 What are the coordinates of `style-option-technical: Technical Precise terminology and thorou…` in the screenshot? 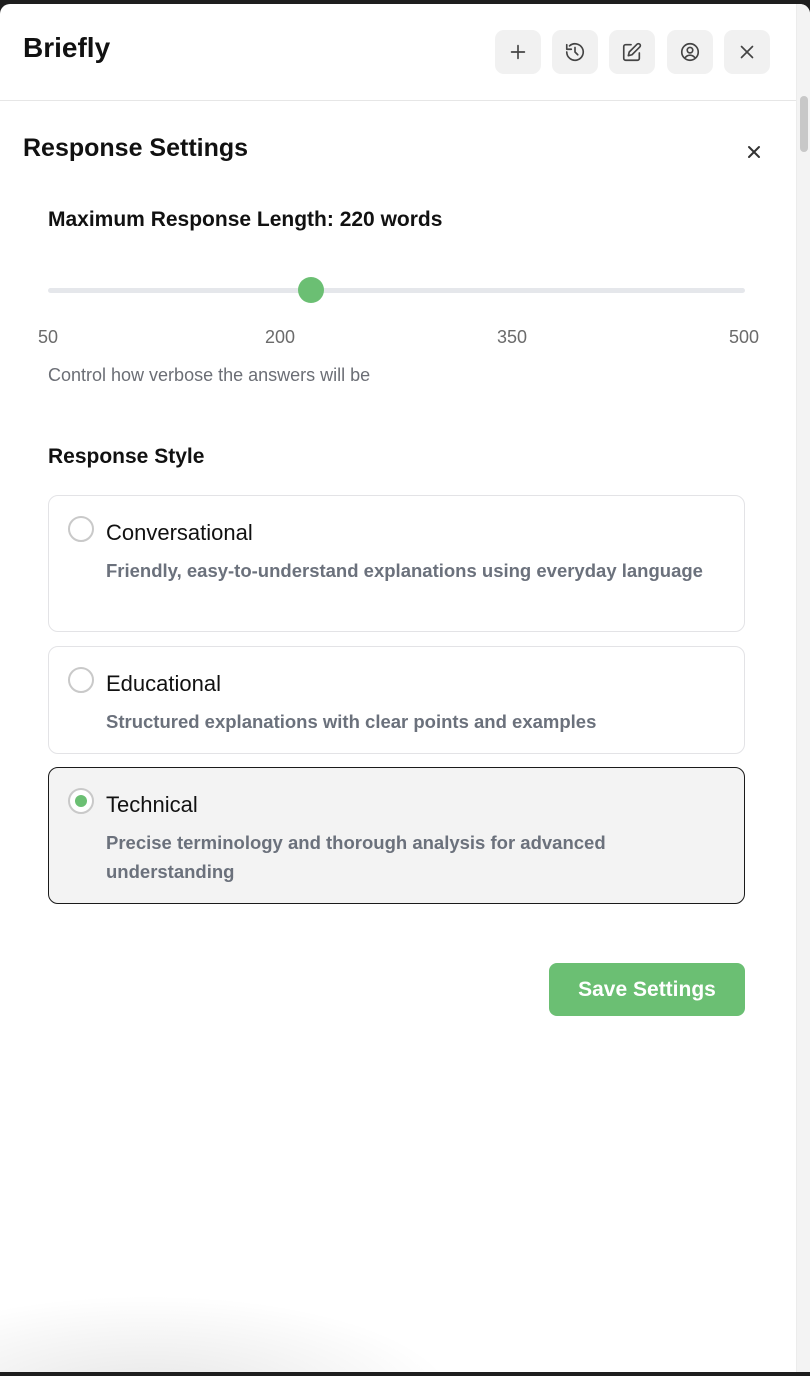 It's located at (396, 835).